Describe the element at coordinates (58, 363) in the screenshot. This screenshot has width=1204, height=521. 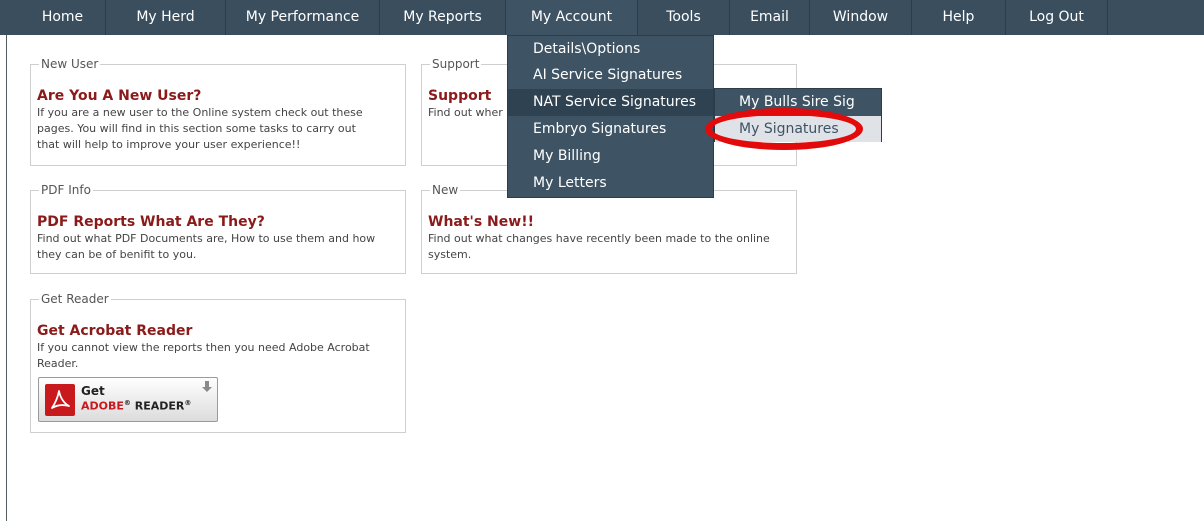
I see `get-reader-line-2: Reader.` at that location.